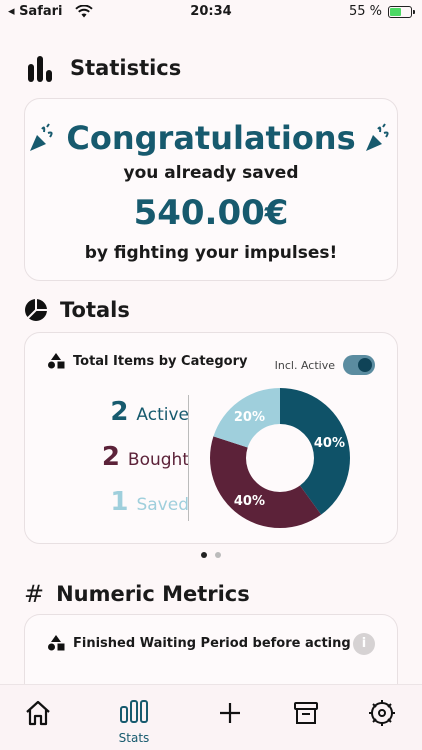 The width and height of the screenshot is (422, 750). I want to click on include-active-label: Incl. Active, so click(304, 365).